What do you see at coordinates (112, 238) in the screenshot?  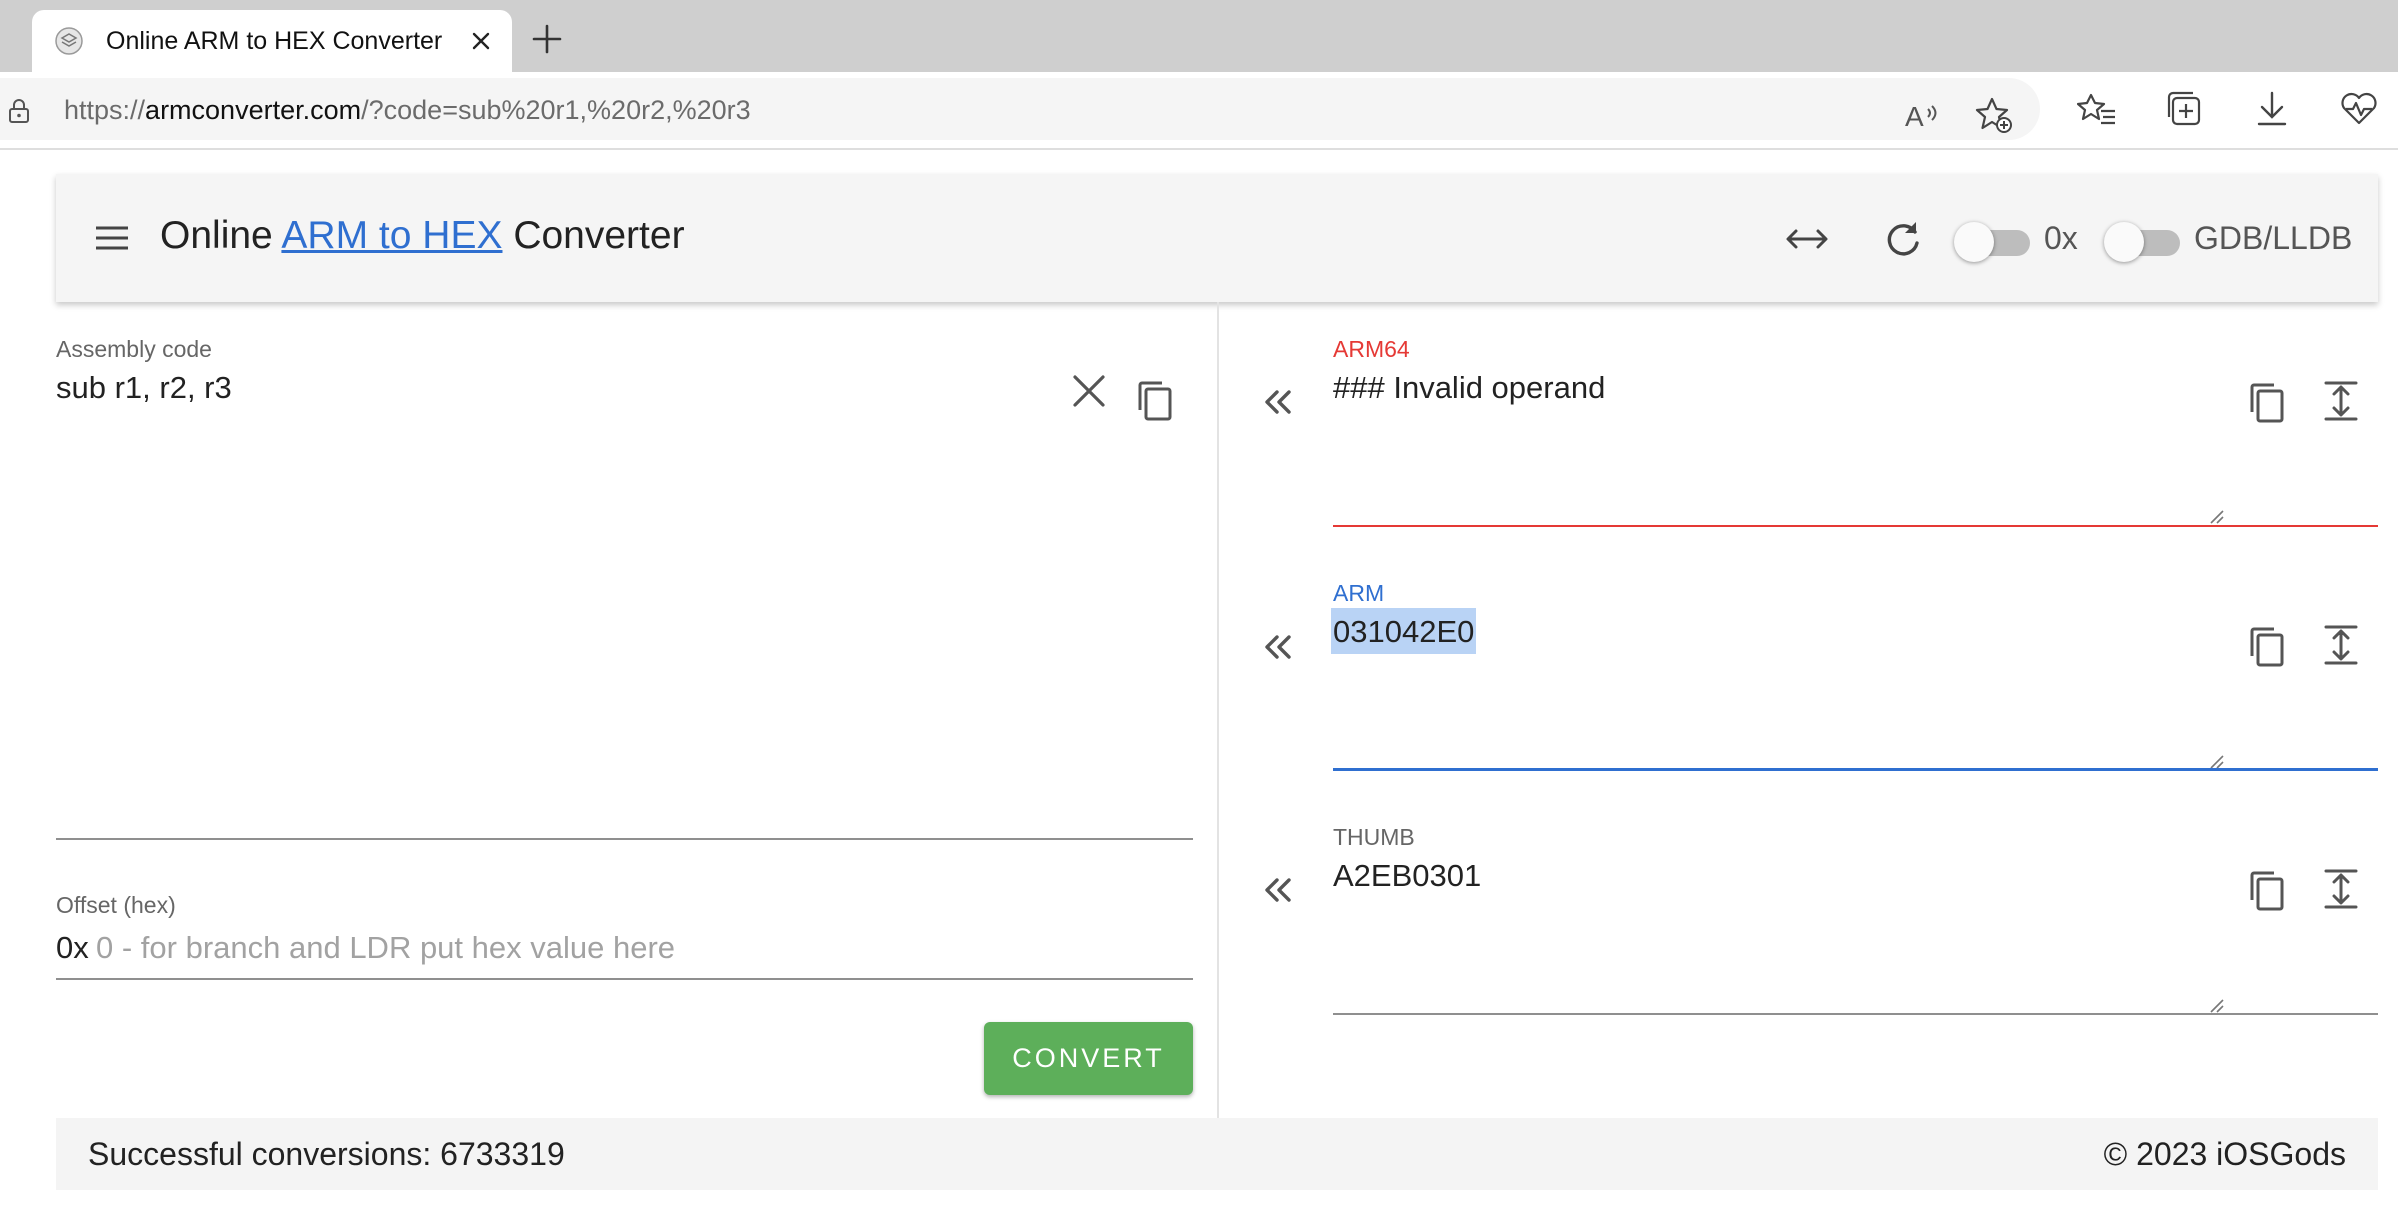 I see `hamburger-menu-icon` at bounding box center [112, 238].